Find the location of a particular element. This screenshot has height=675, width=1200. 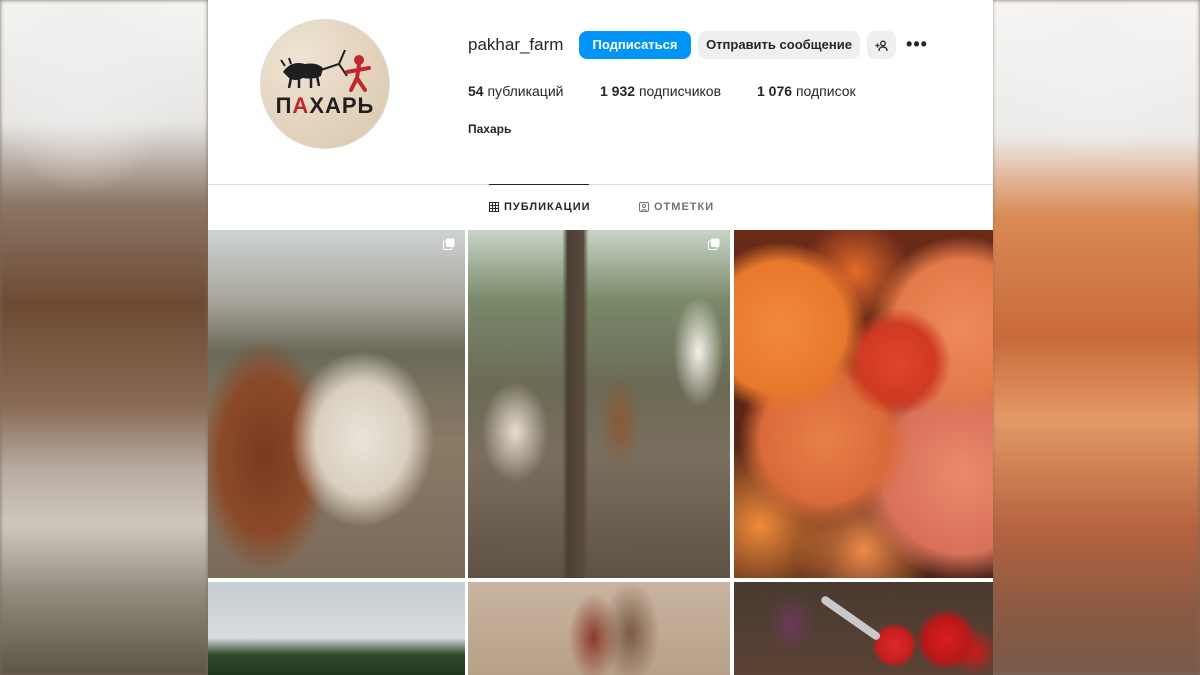

follow-button: Подписаться is located at coordinates (635, 45).